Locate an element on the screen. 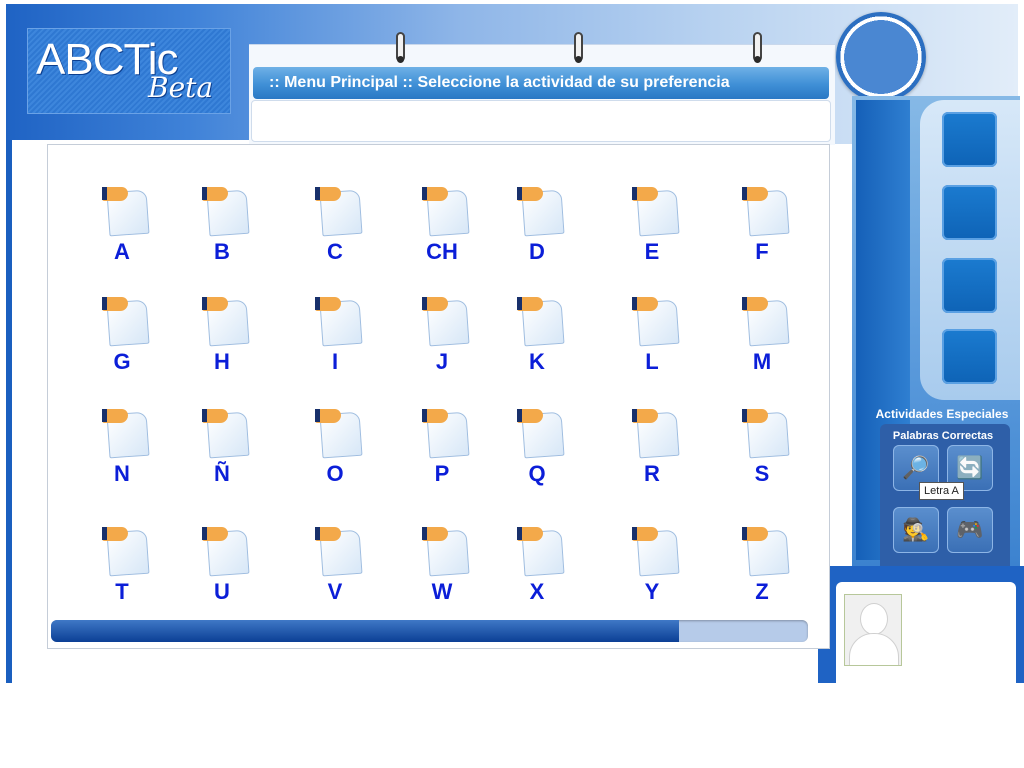  letter-tile: R is located at coordinates (652, 436).